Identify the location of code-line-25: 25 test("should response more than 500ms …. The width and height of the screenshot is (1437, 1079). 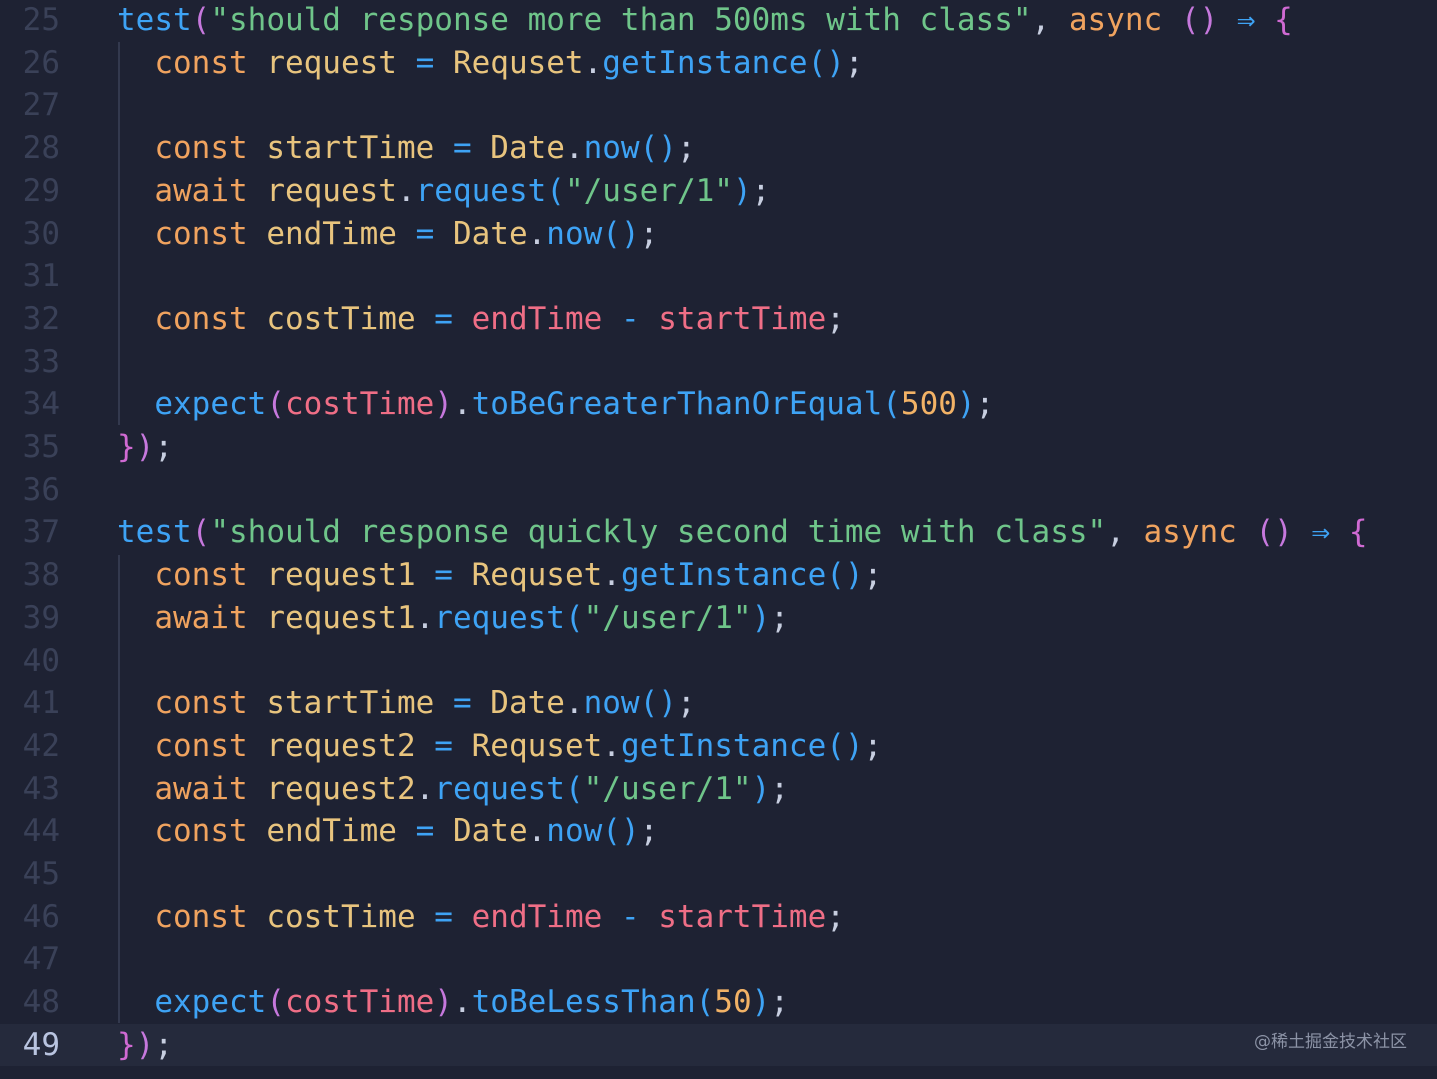
(718, 21).